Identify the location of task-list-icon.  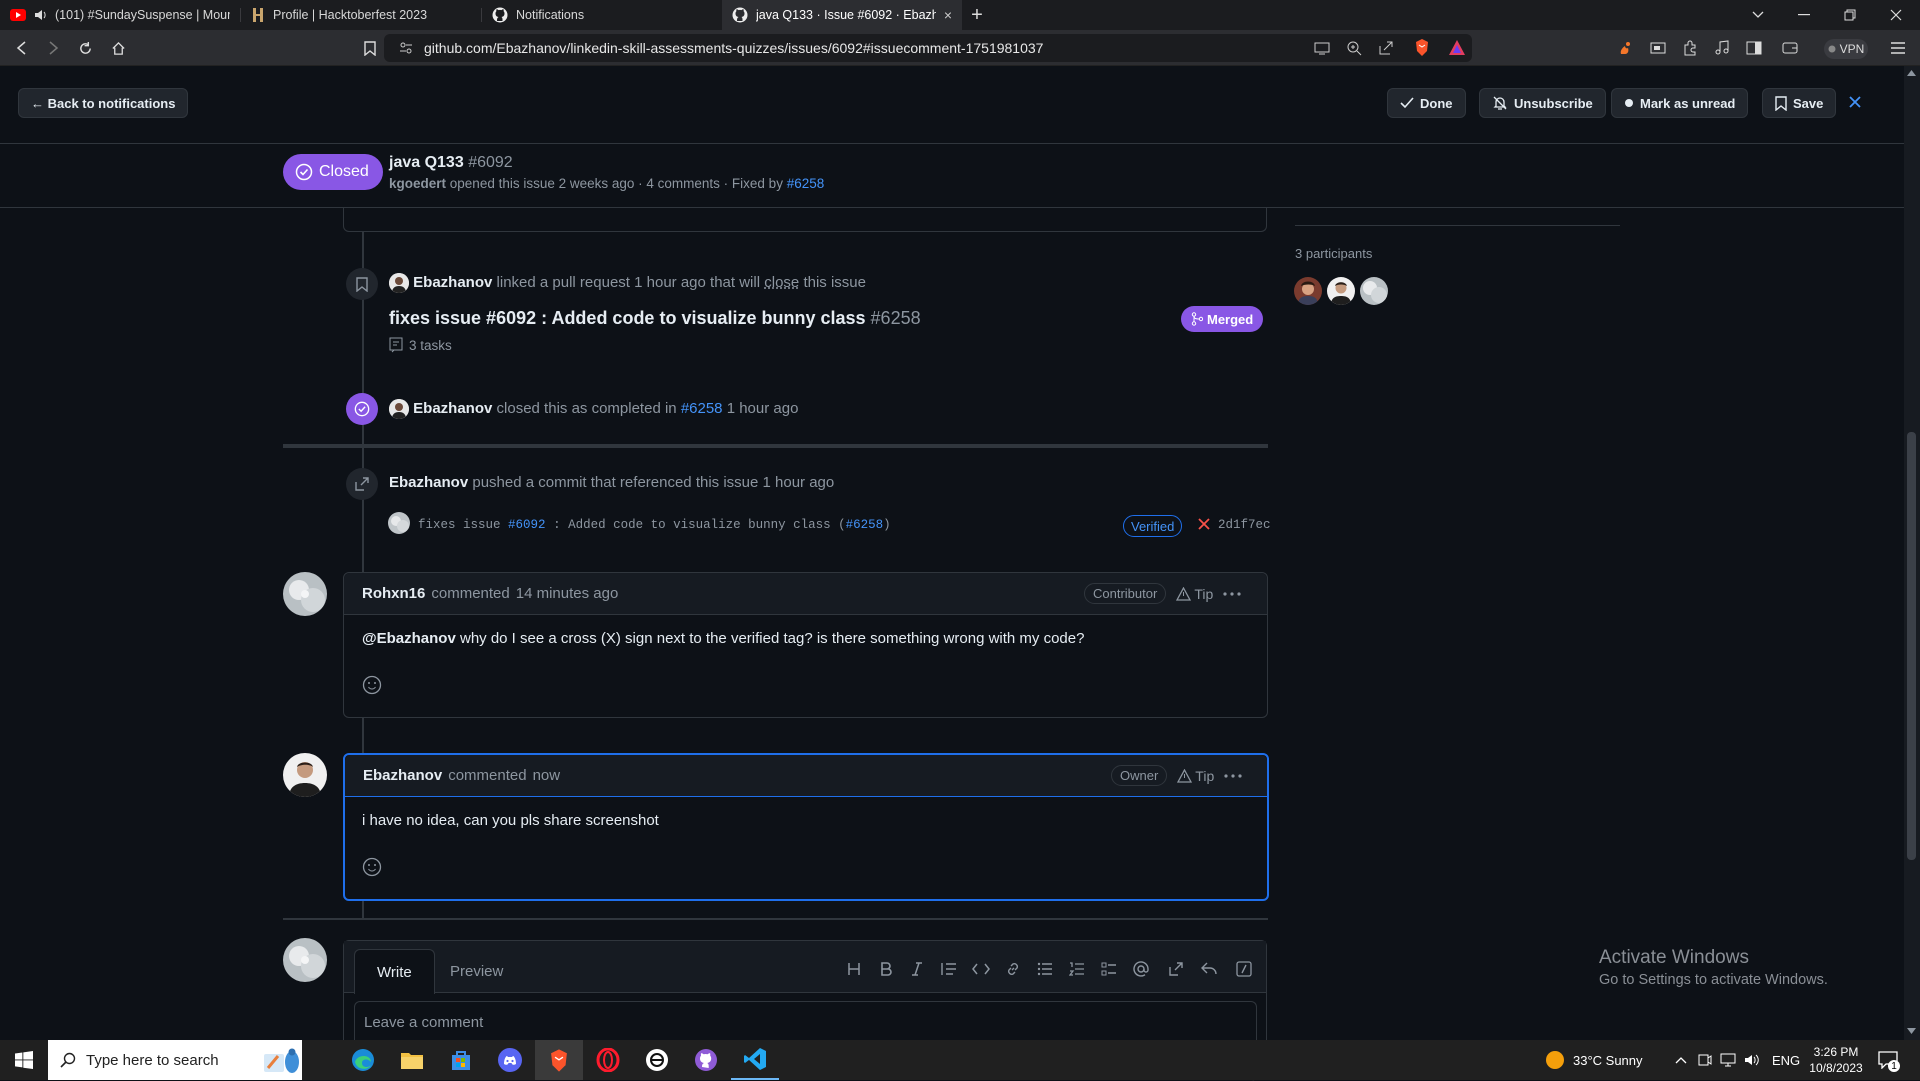
(1109, 969).